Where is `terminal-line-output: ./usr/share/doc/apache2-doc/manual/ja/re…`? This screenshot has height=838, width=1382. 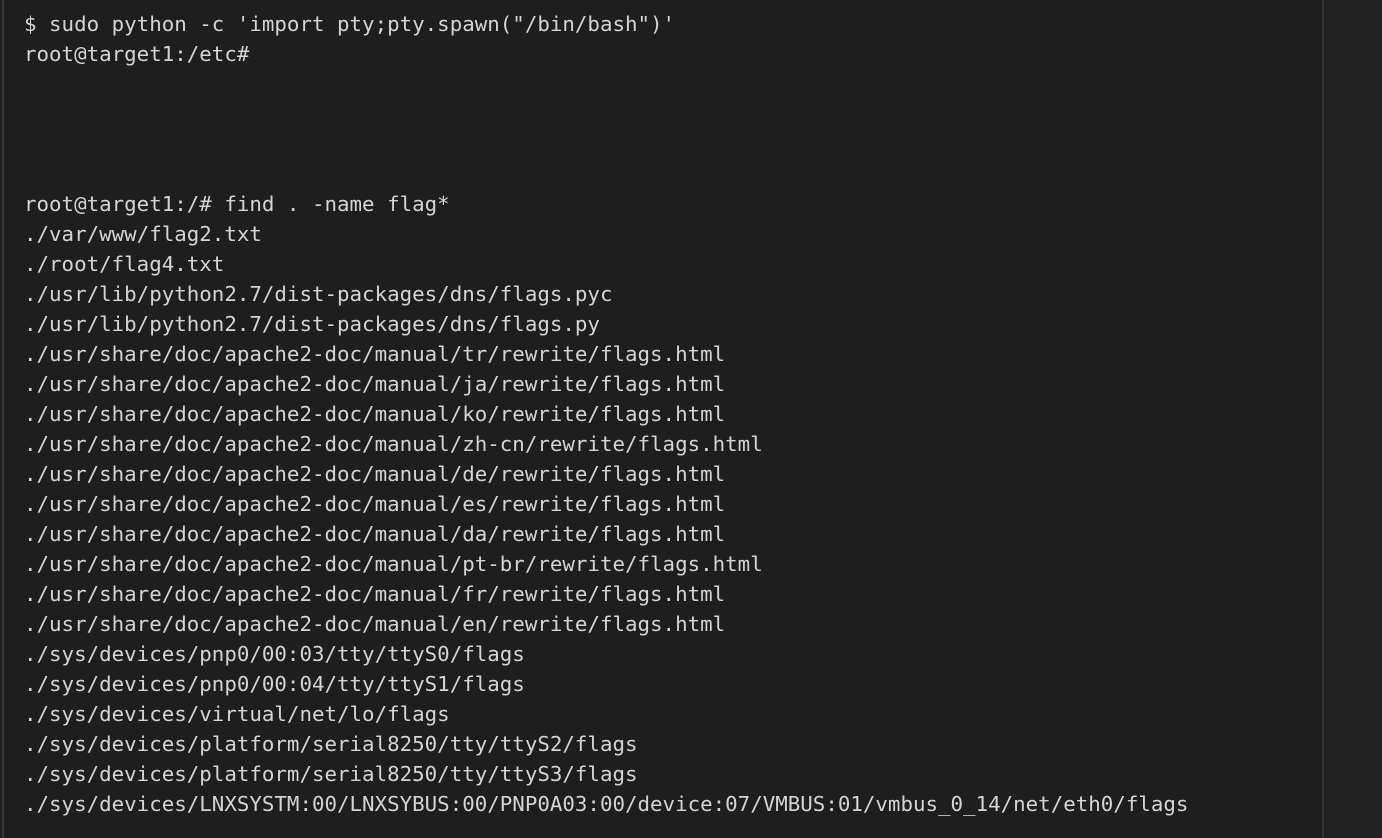
terminal-line-output: ./usr/share/doc/apache2-doc/manual/ja/re… is located at coordinates (375, 384).